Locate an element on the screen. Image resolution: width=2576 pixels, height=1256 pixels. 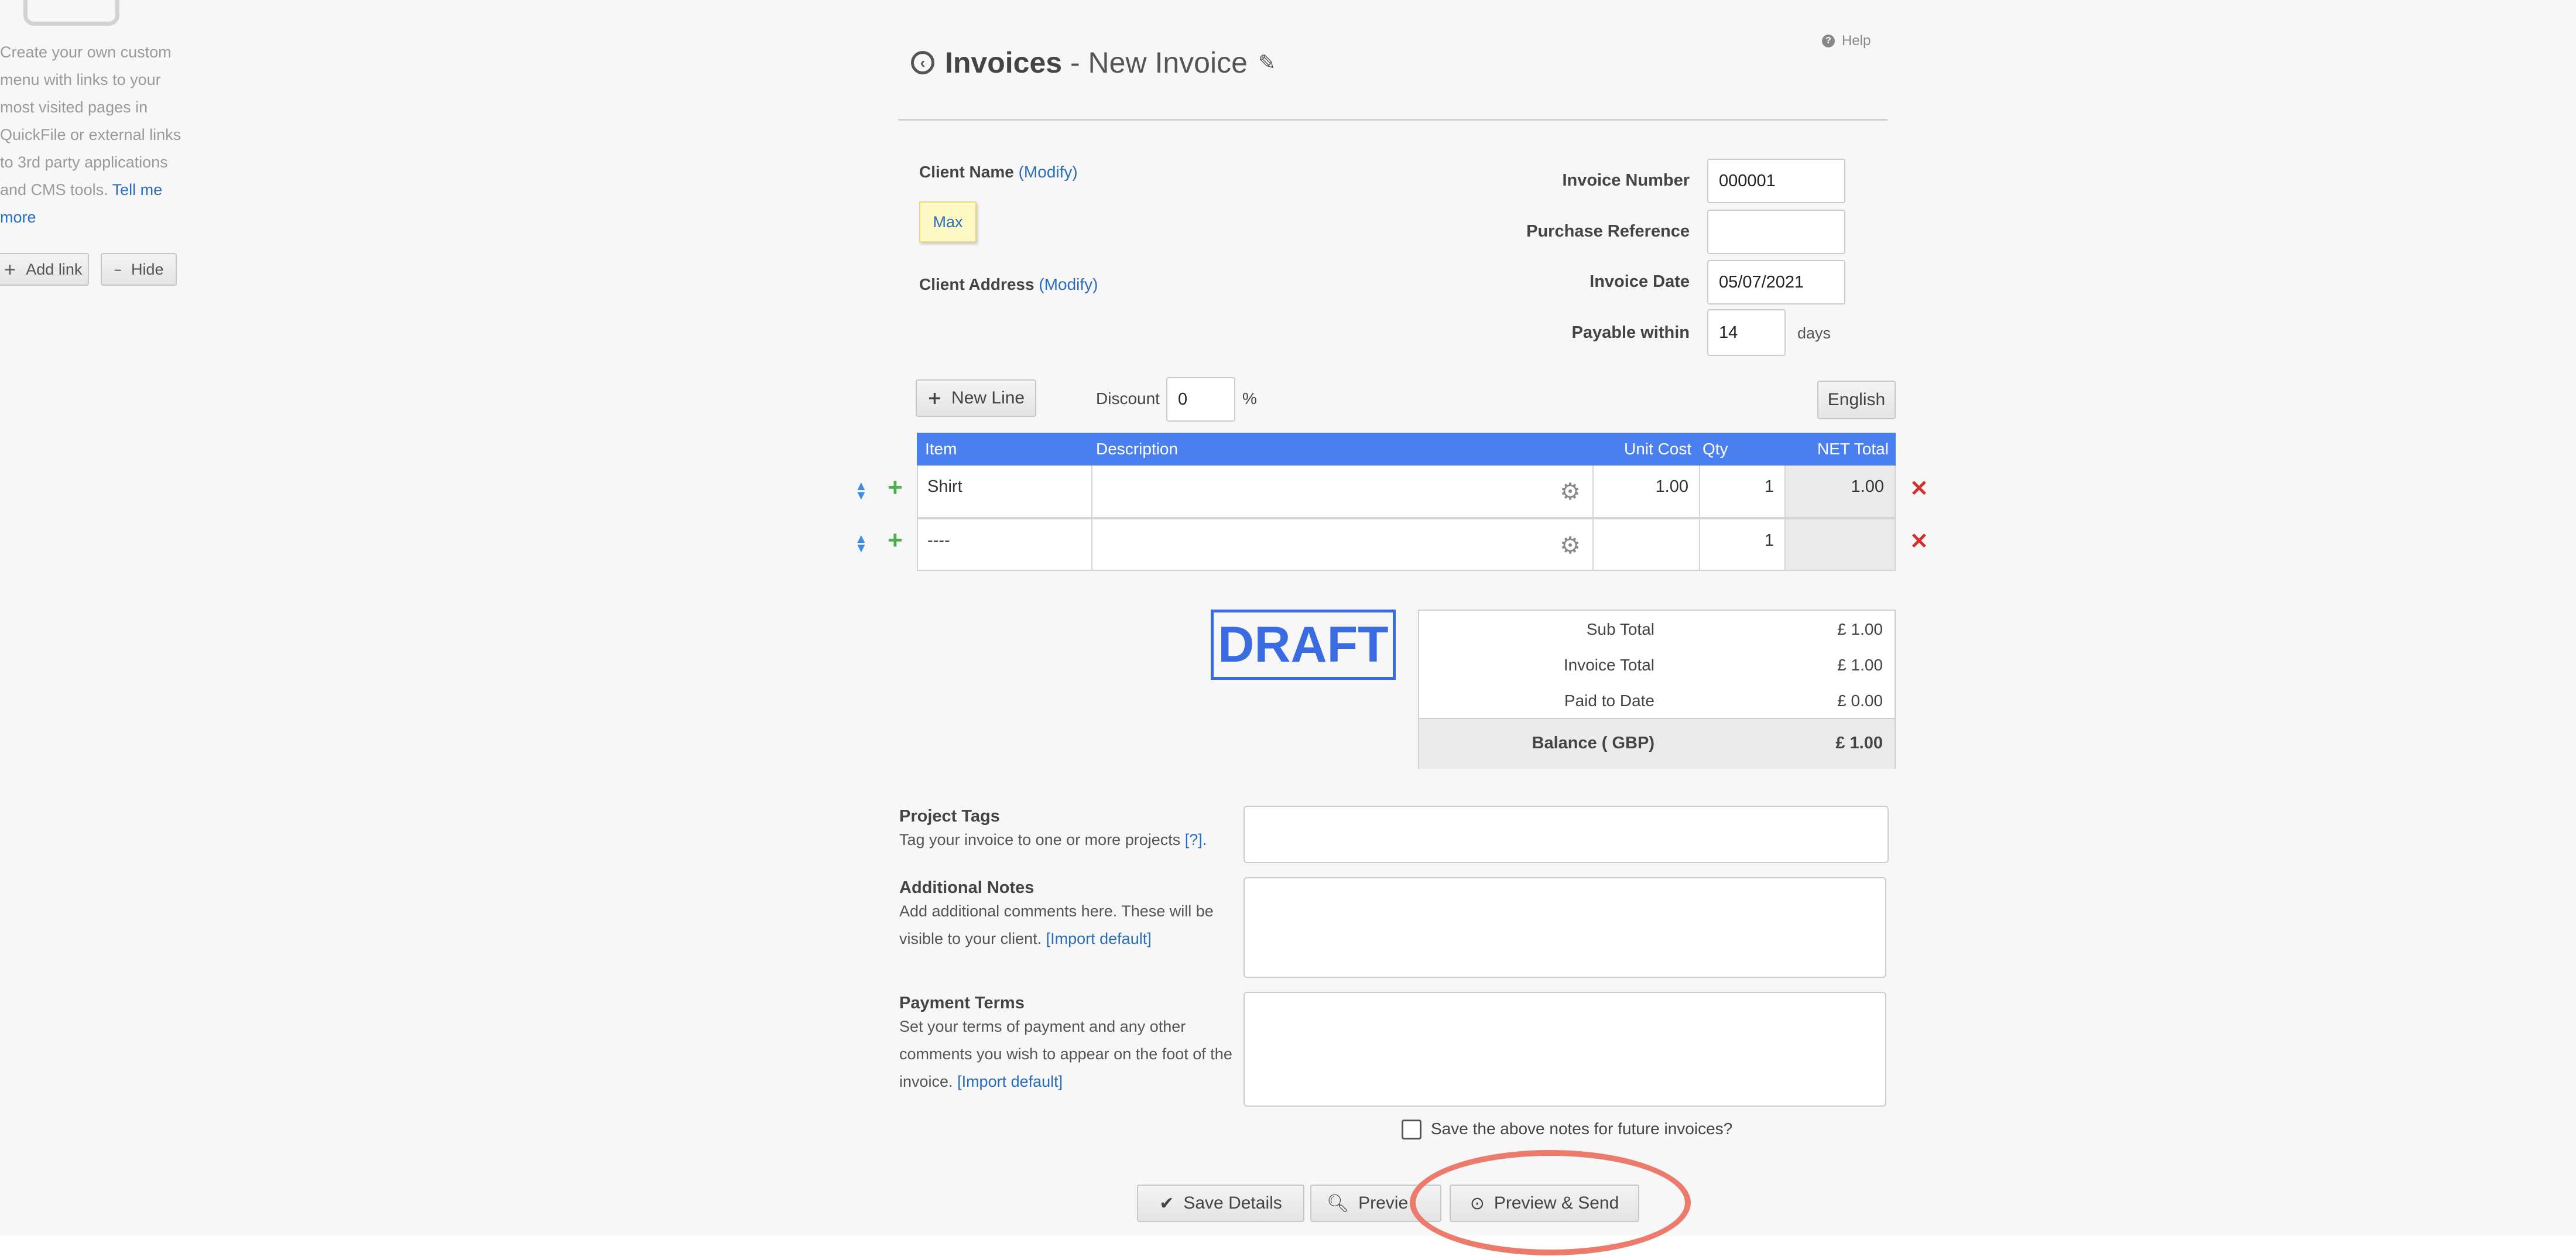
project-tags-help-link: [?]. is located at coordinates (1196, 839).